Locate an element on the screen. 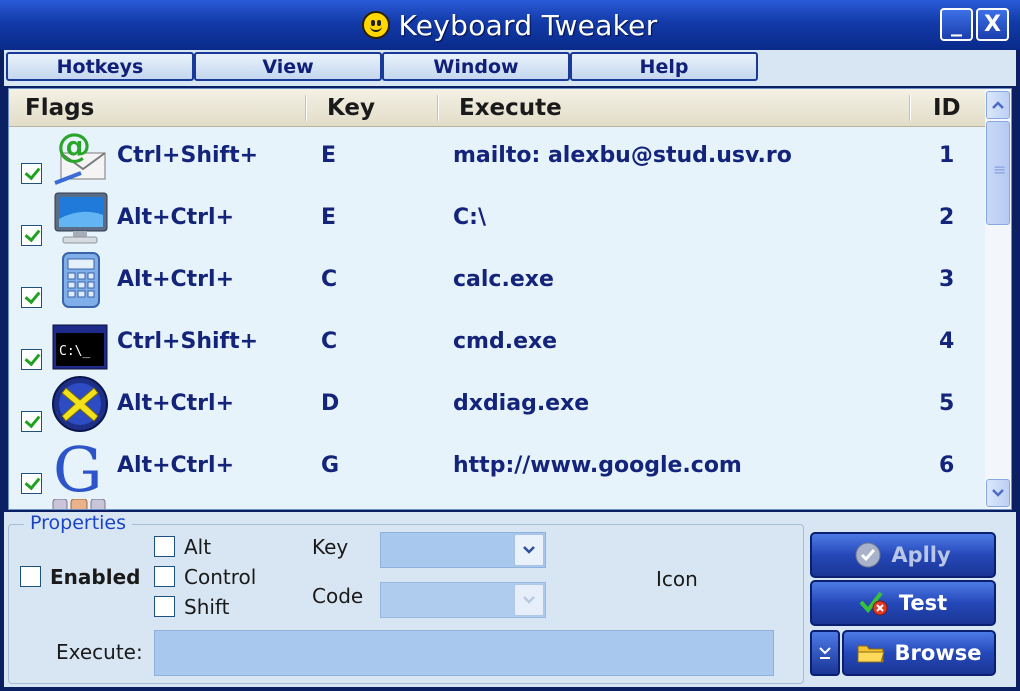 The width and height of the screenshot is (1020, 691). row-id: 2 is located at coordinates (947, 217).